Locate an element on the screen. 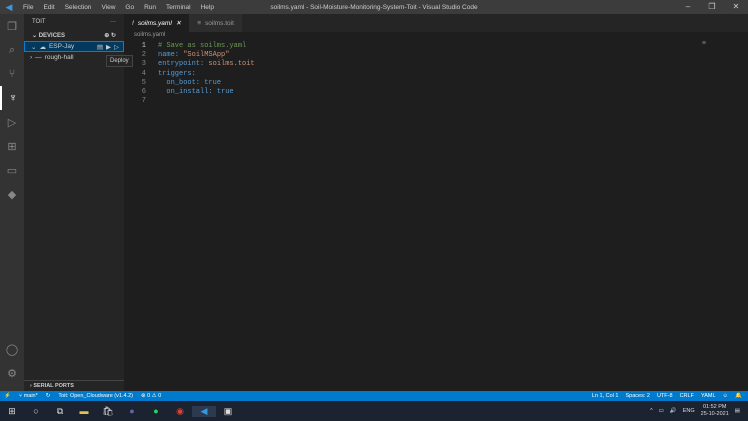  device-icon: ☁ is located at coordinates (42, 47).